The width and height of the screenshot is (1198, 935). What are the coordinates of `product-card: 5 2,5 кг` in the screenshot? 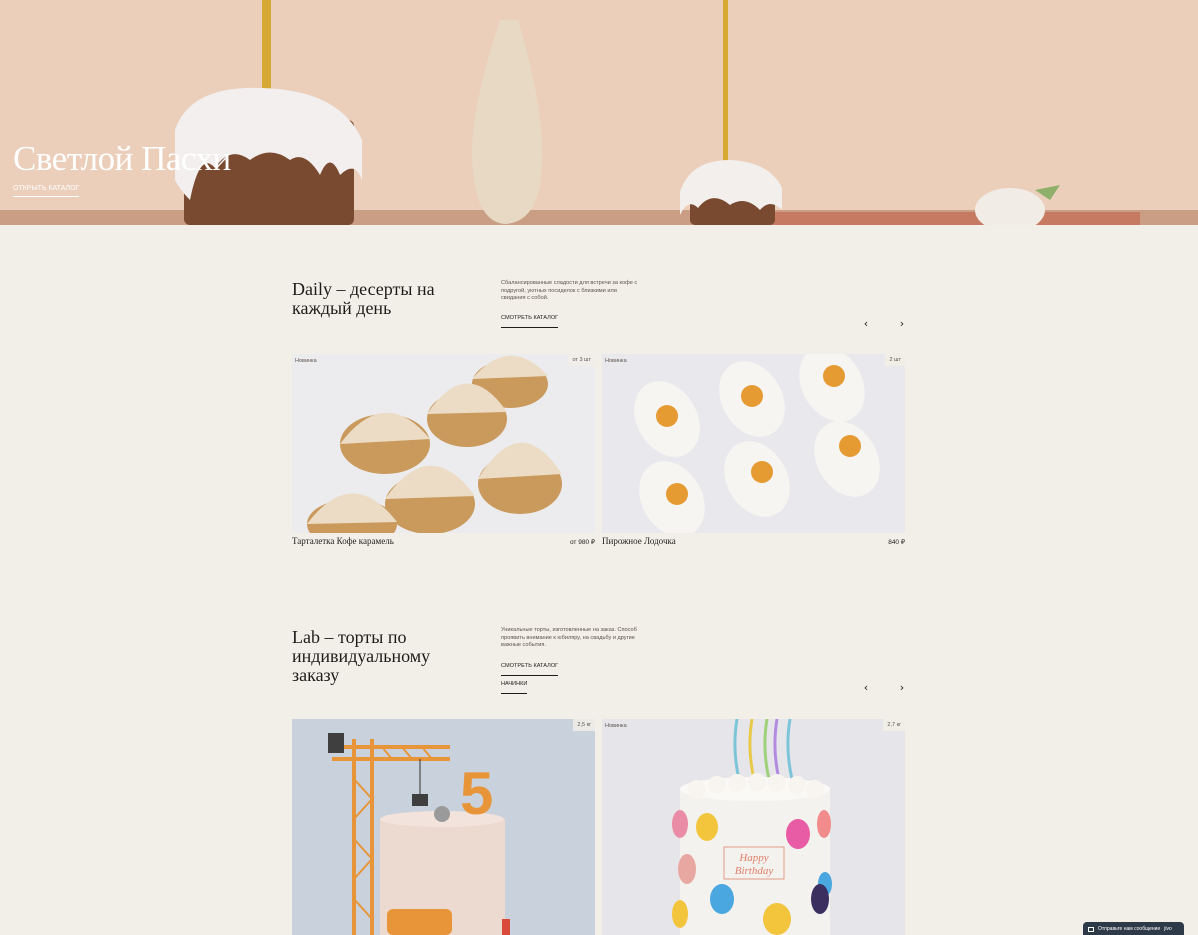 It's located at (443, 827).